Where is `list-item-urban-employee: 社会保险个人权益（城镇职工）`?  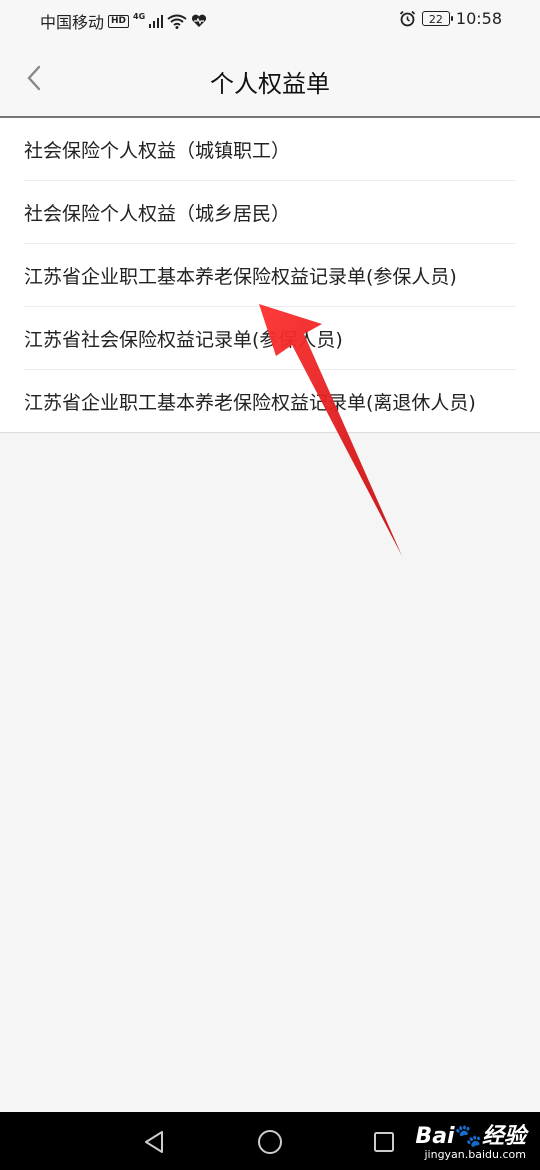 list-item-urban-employee: 社会保险个人权益（城镇职工） is located at coordinates (270, 149).